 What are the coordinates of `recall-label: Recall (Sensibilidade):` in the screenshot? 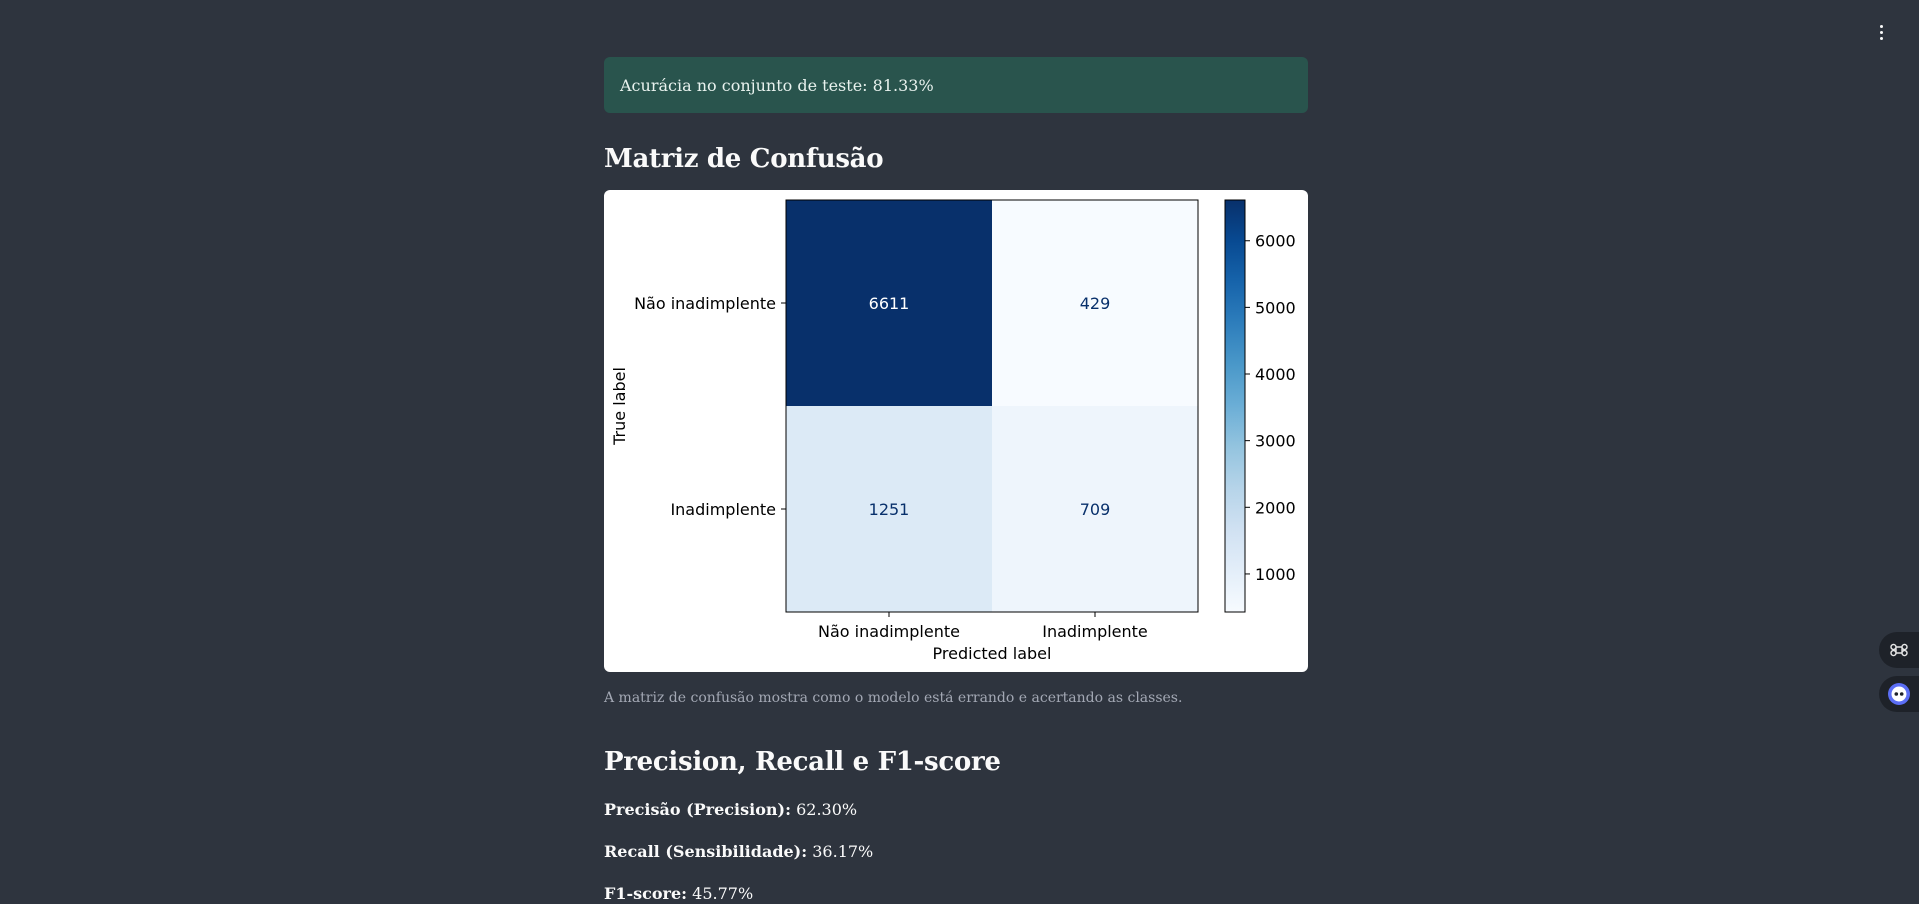 It's located at (706, 851).